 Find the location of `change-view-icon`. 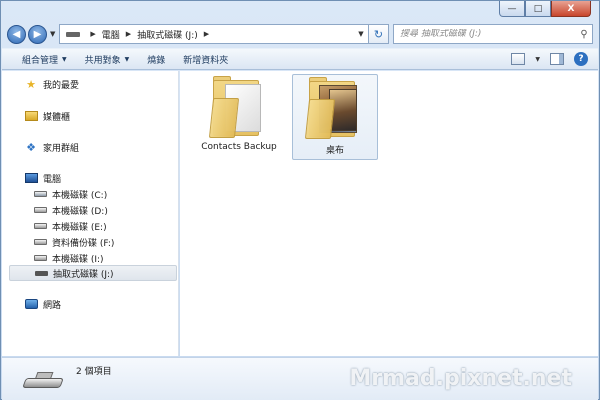

change-view-icon is located at coordinates (518, 59).